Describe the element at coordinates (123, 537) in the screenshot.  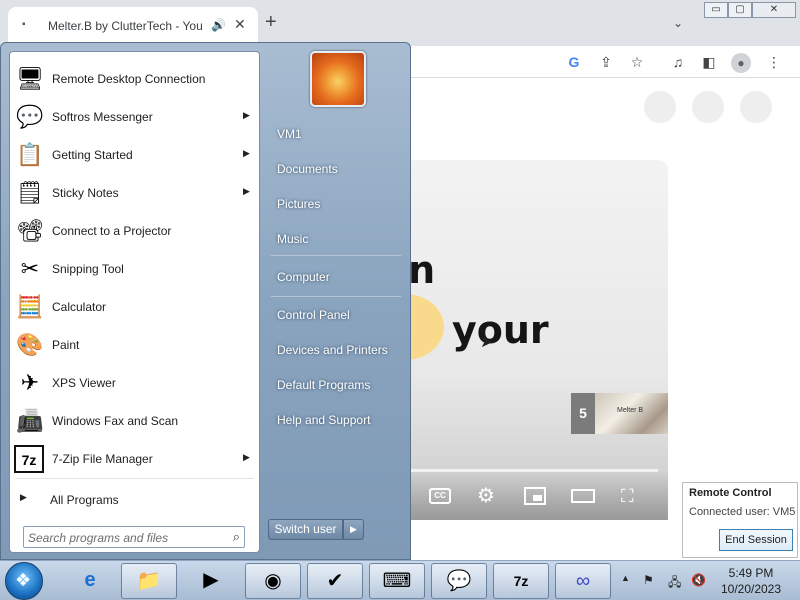
I see `start-search-input` at that location.